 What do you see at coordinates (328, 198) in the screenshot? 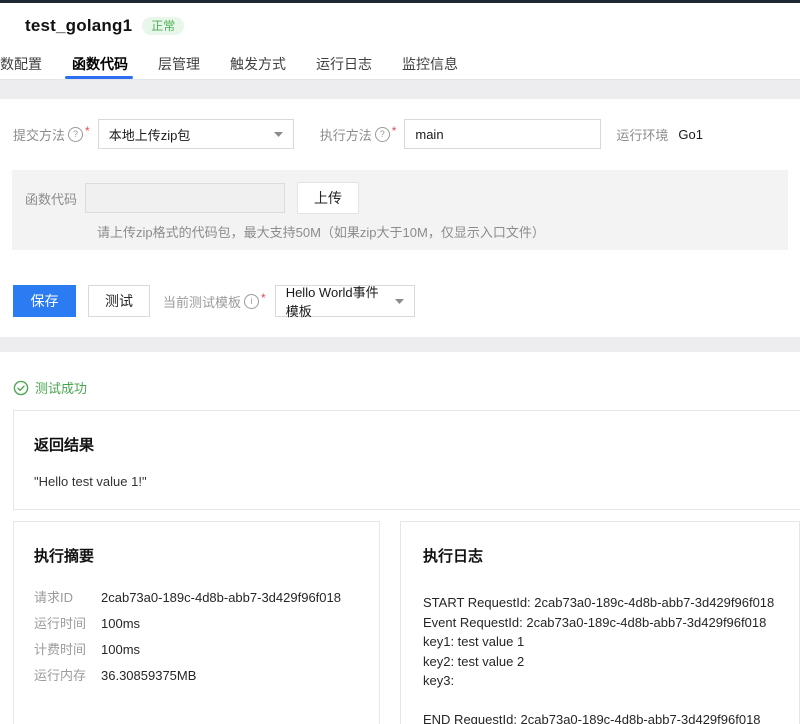
I see `upload-button: 上传` at bounding box center [328, 198].